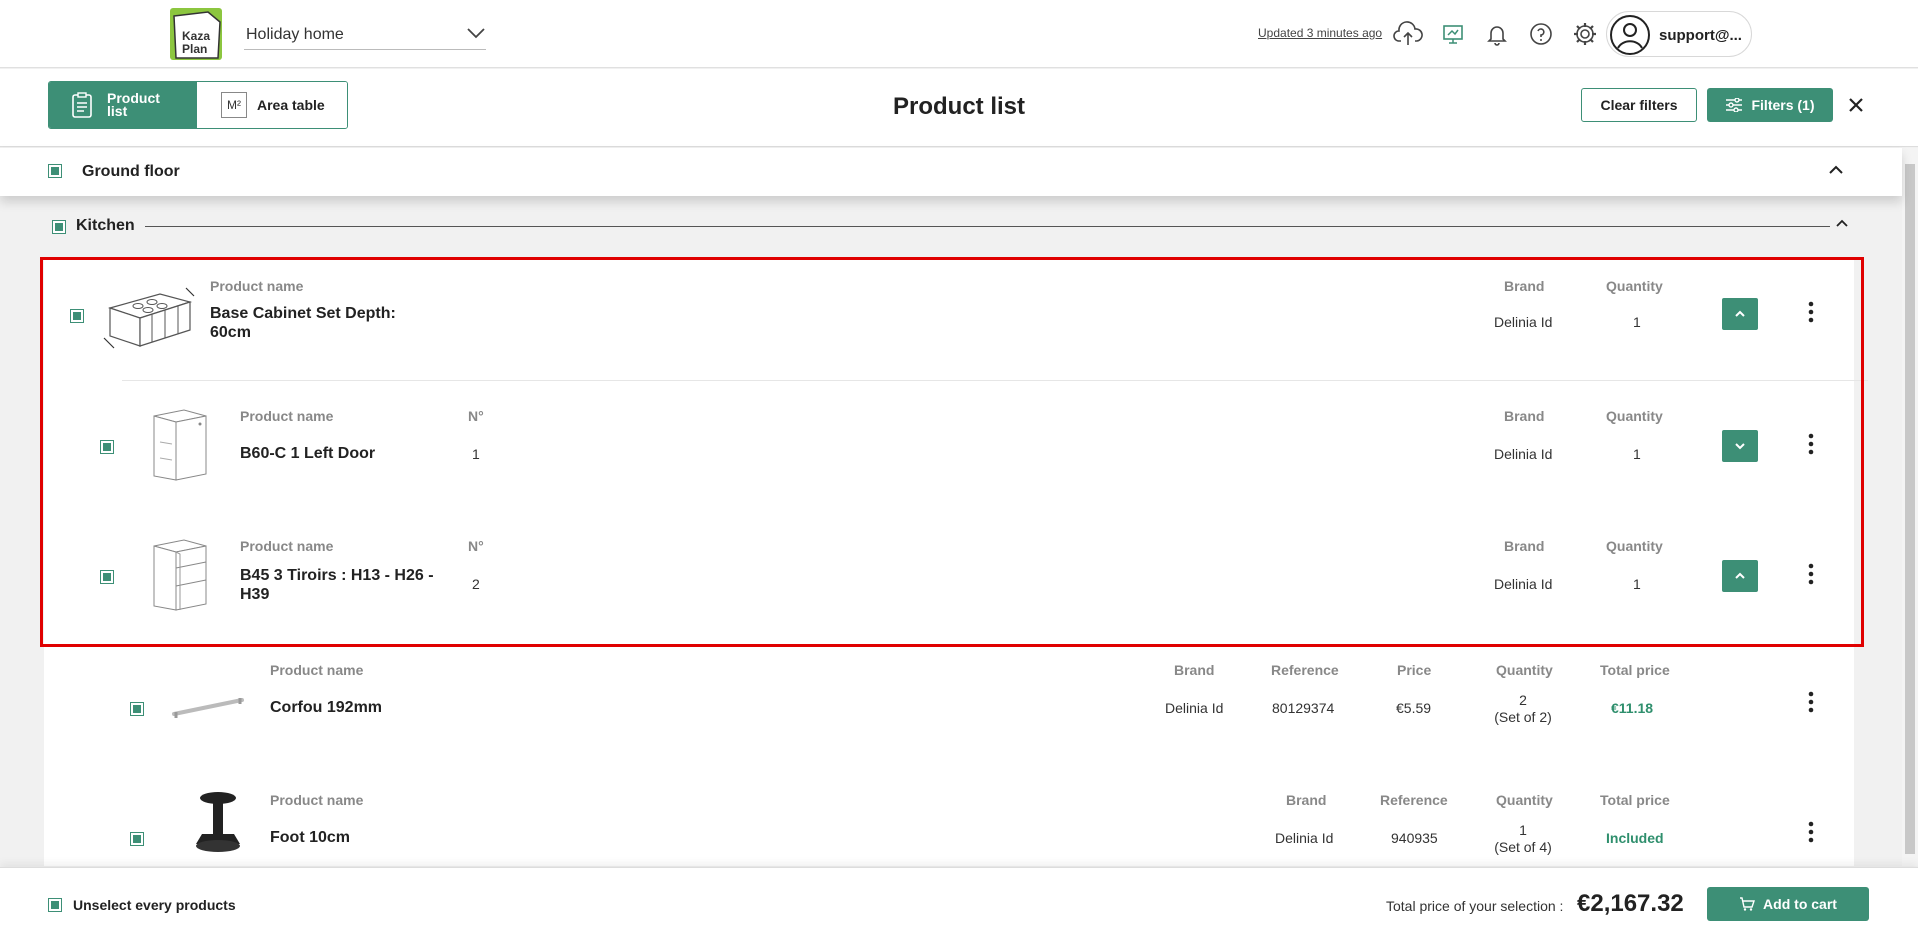 The width and height of the screenshot is (1918, 937). I want to click on product-total-price: Included, so click(1635, 838).